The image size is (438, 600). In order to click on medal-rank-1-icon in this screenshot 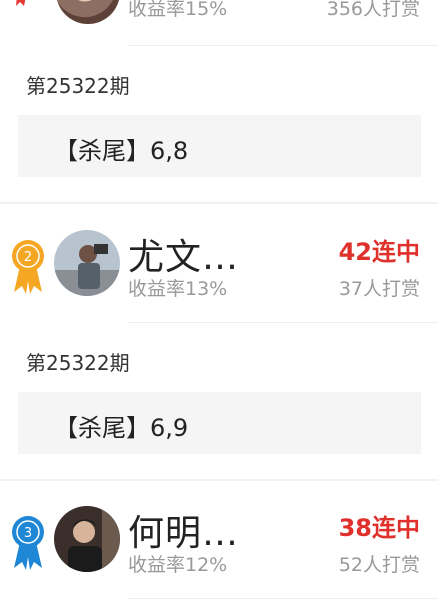, I will do `click(21, 3)`.